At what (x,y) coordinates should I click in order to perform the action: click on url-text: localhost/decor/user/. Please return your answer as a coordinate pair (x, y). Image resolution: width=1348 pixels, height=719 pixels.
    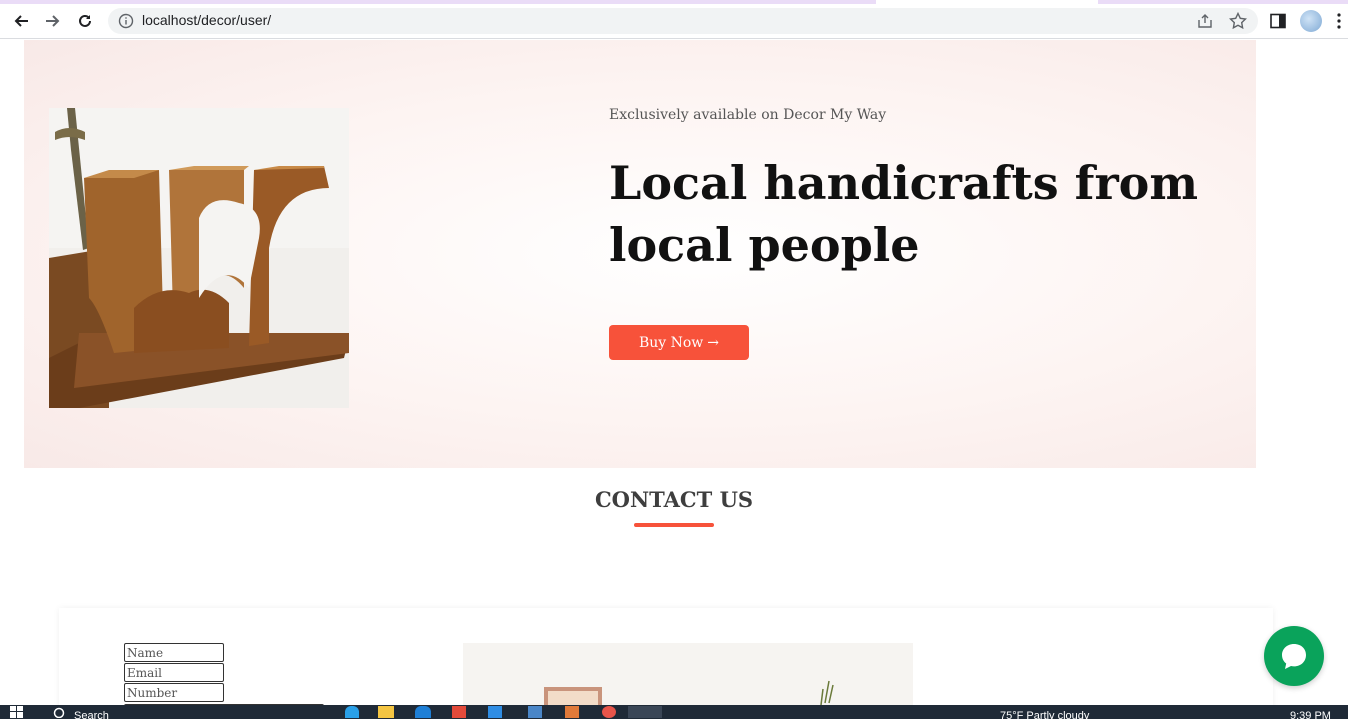
    Looking at the image, I should click on (206, 20).